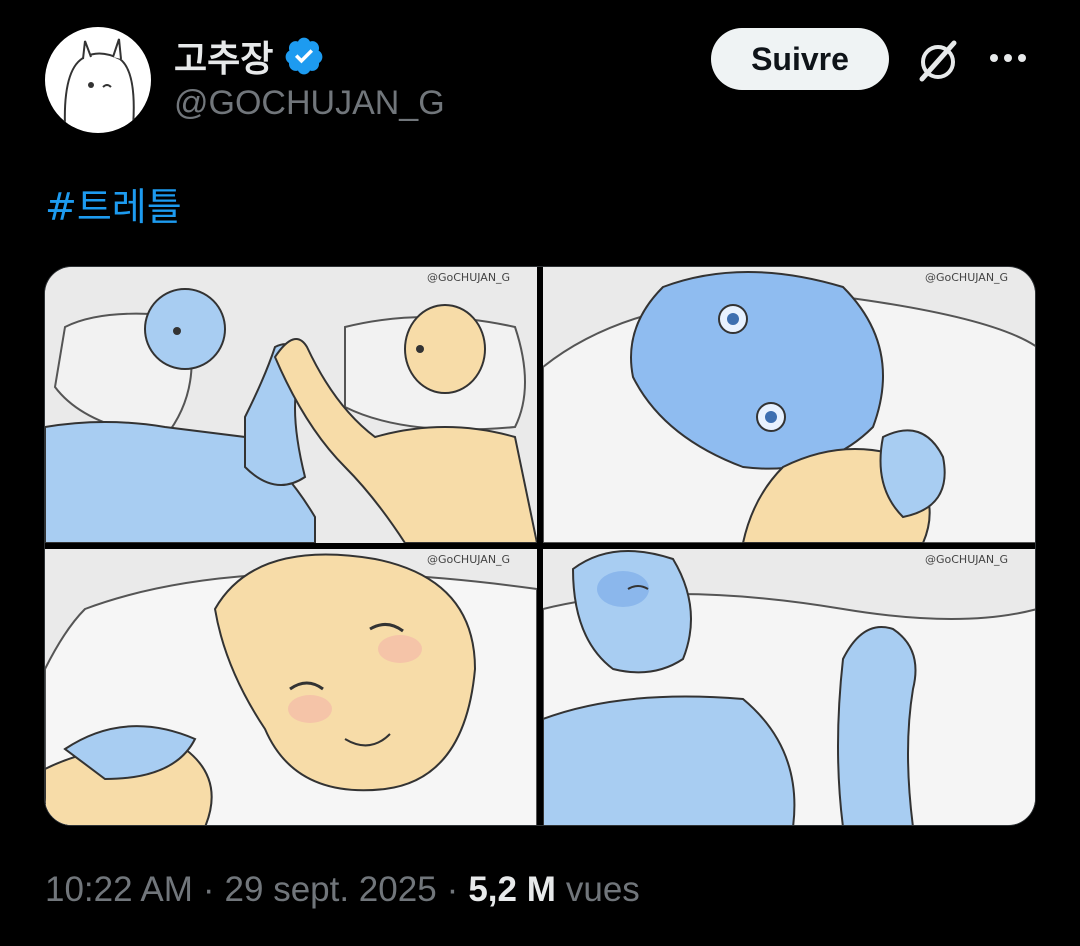  I want to click on display-name: 고추장, so click(223, 56).